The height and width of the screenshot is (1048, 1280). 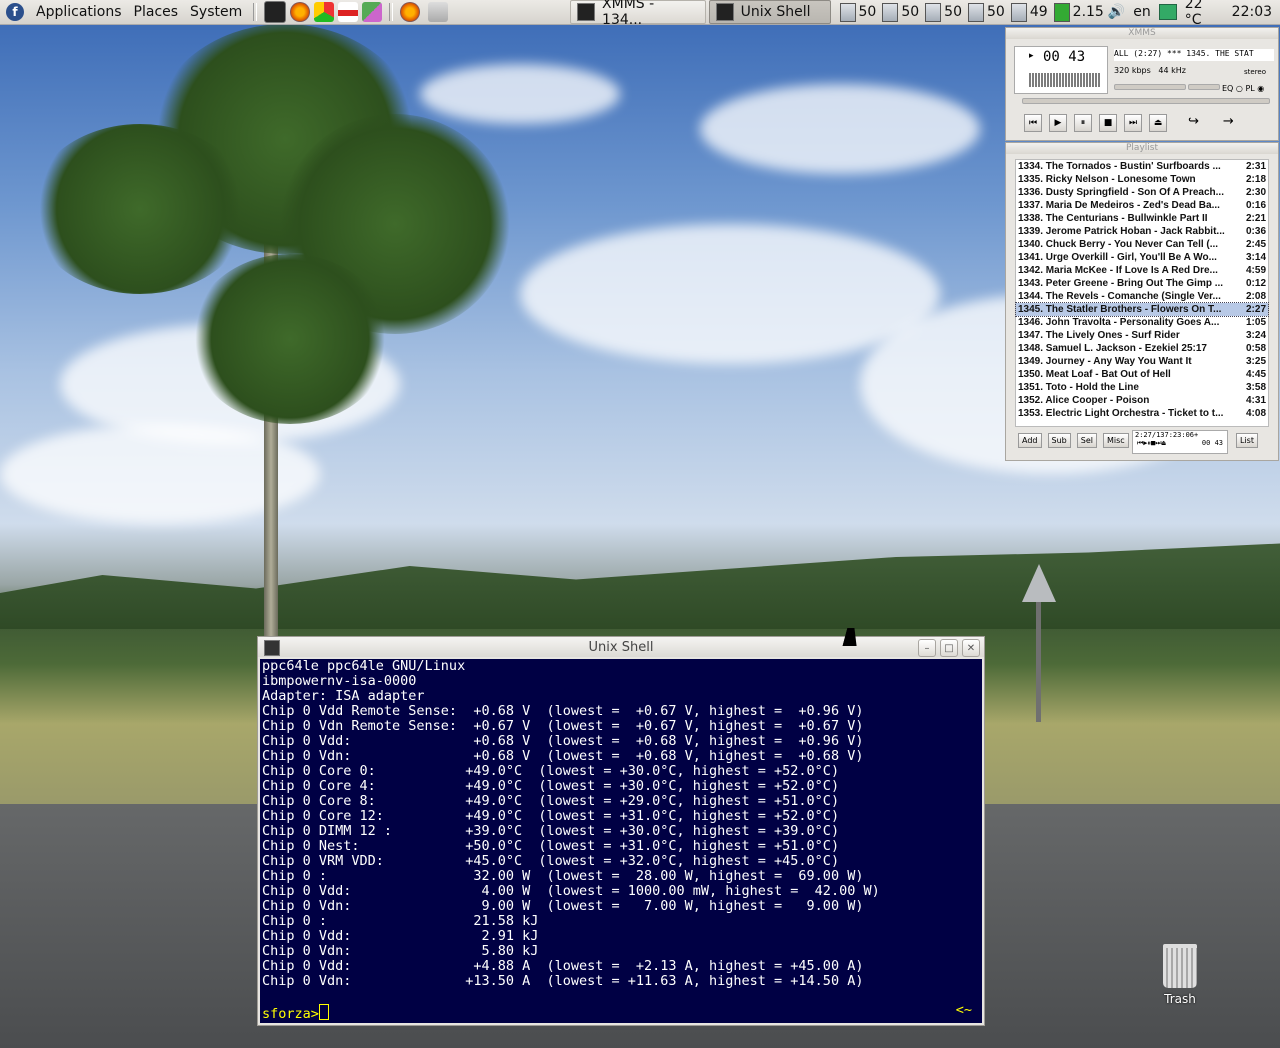 I want to click on minimize-icon: –, so click(x=927, y=648).